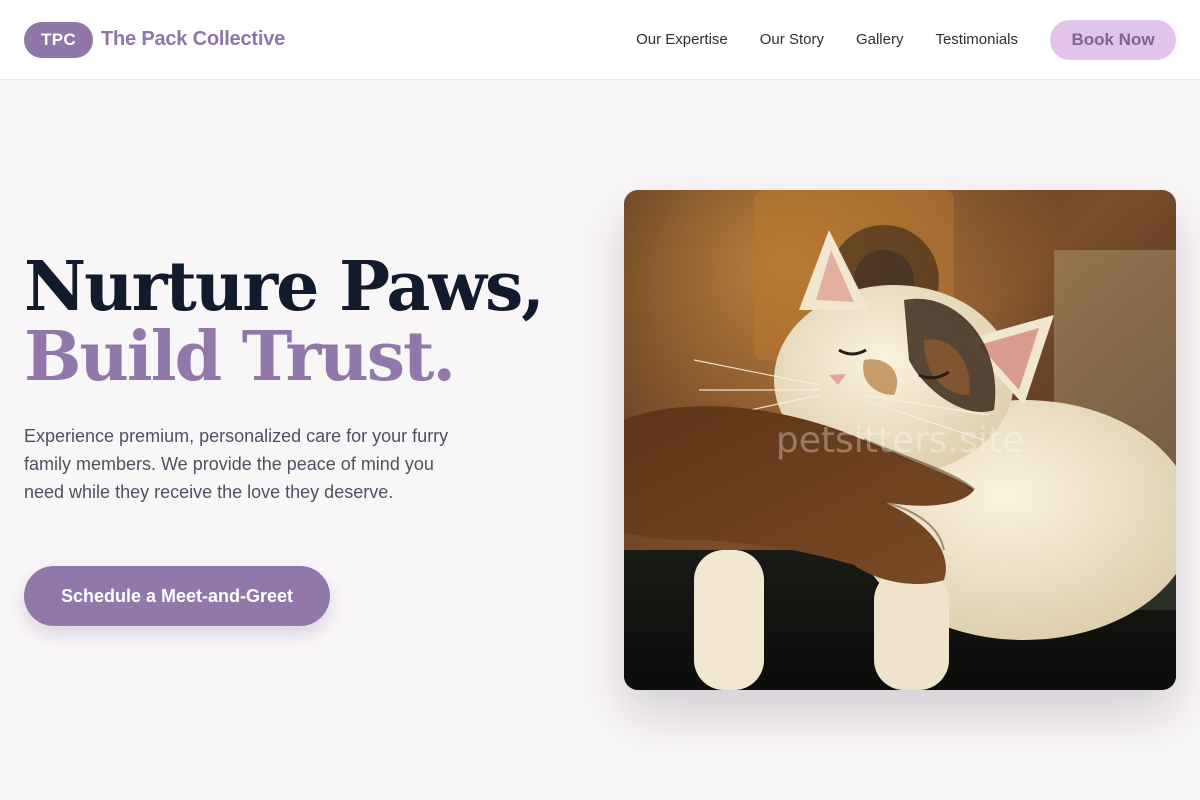 This screenshot has height=800, width=1200. What do you see at coordinates (284, 287) in the screenshot?
I see `hero-title-line-1: Nurture Paws,` at bounding box center [284, 287].